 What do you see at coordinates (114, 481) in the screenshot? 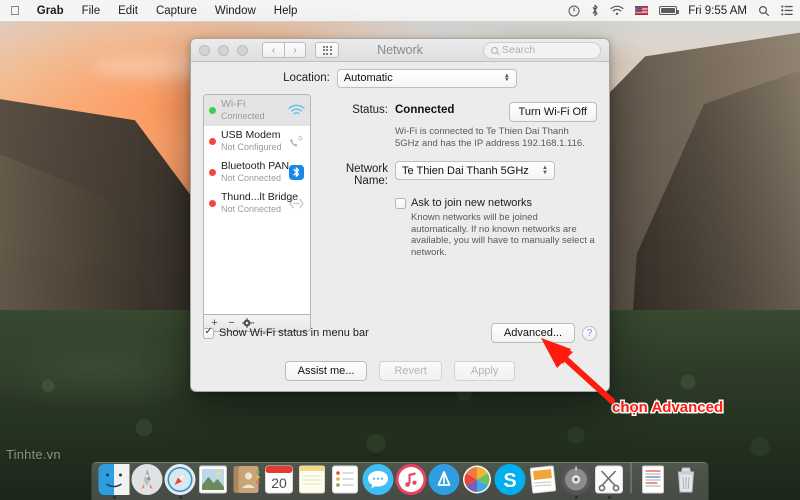
I see `dock-item-finder` at bounding box center [114, 481].